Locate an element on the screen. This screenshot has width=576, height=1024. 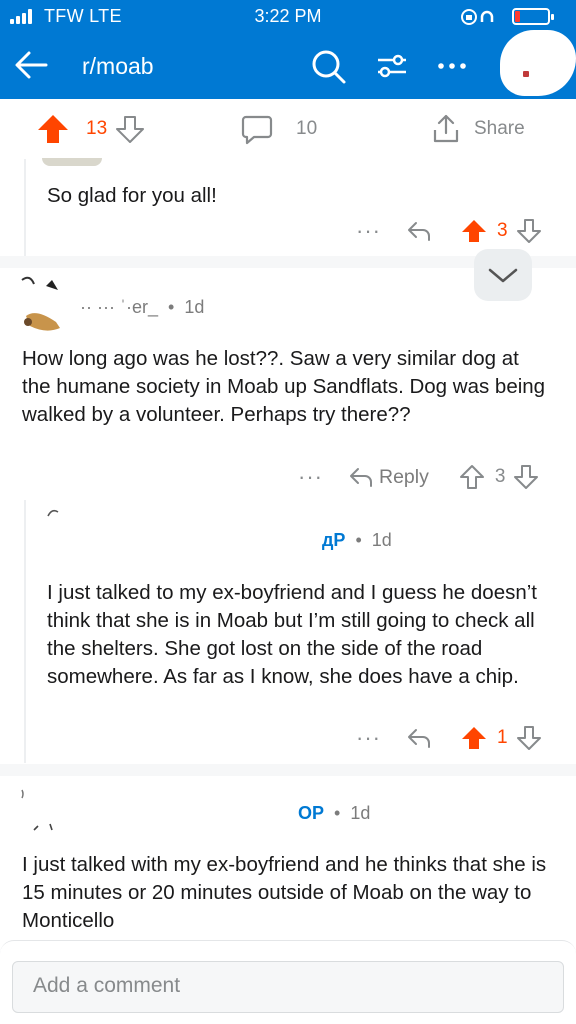
battery-icon is located at coordinates (533, 16).